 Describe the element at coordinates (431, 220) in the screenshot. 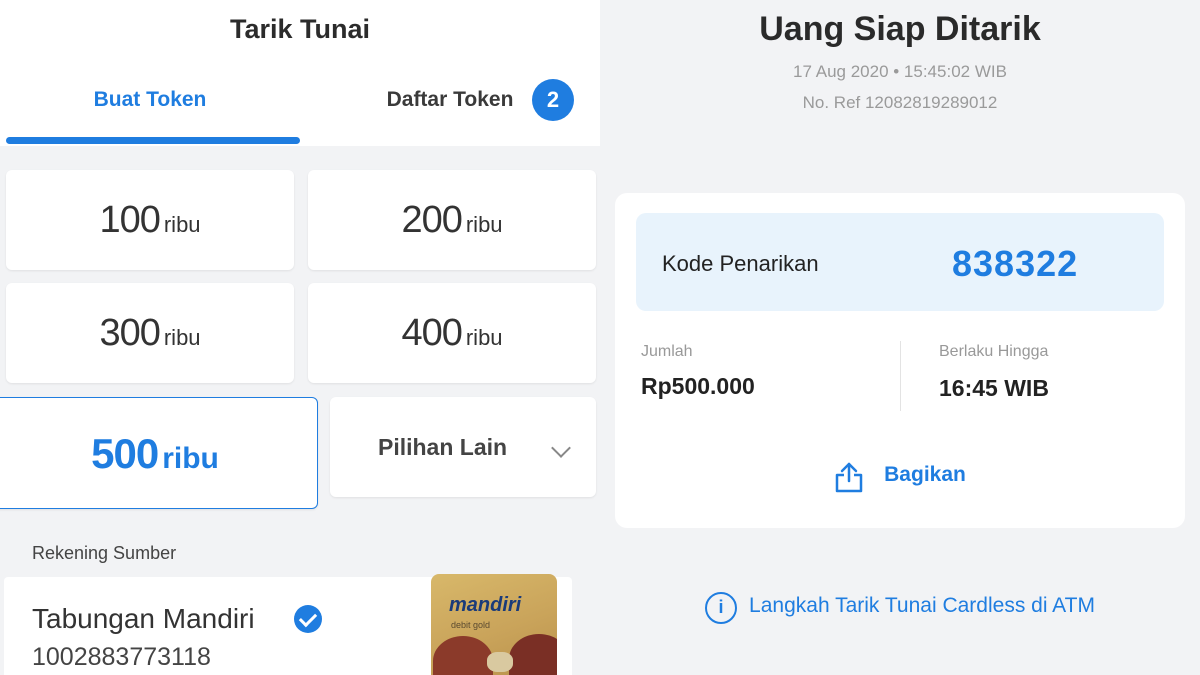

I see `amount-value: 200` at that location.